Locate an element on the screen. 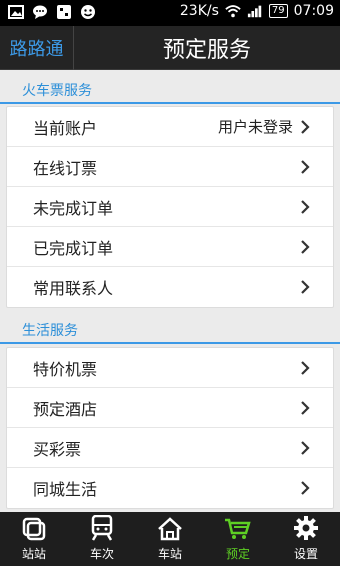  row-label: 已完成订单 is located at coordinates (73, 248).